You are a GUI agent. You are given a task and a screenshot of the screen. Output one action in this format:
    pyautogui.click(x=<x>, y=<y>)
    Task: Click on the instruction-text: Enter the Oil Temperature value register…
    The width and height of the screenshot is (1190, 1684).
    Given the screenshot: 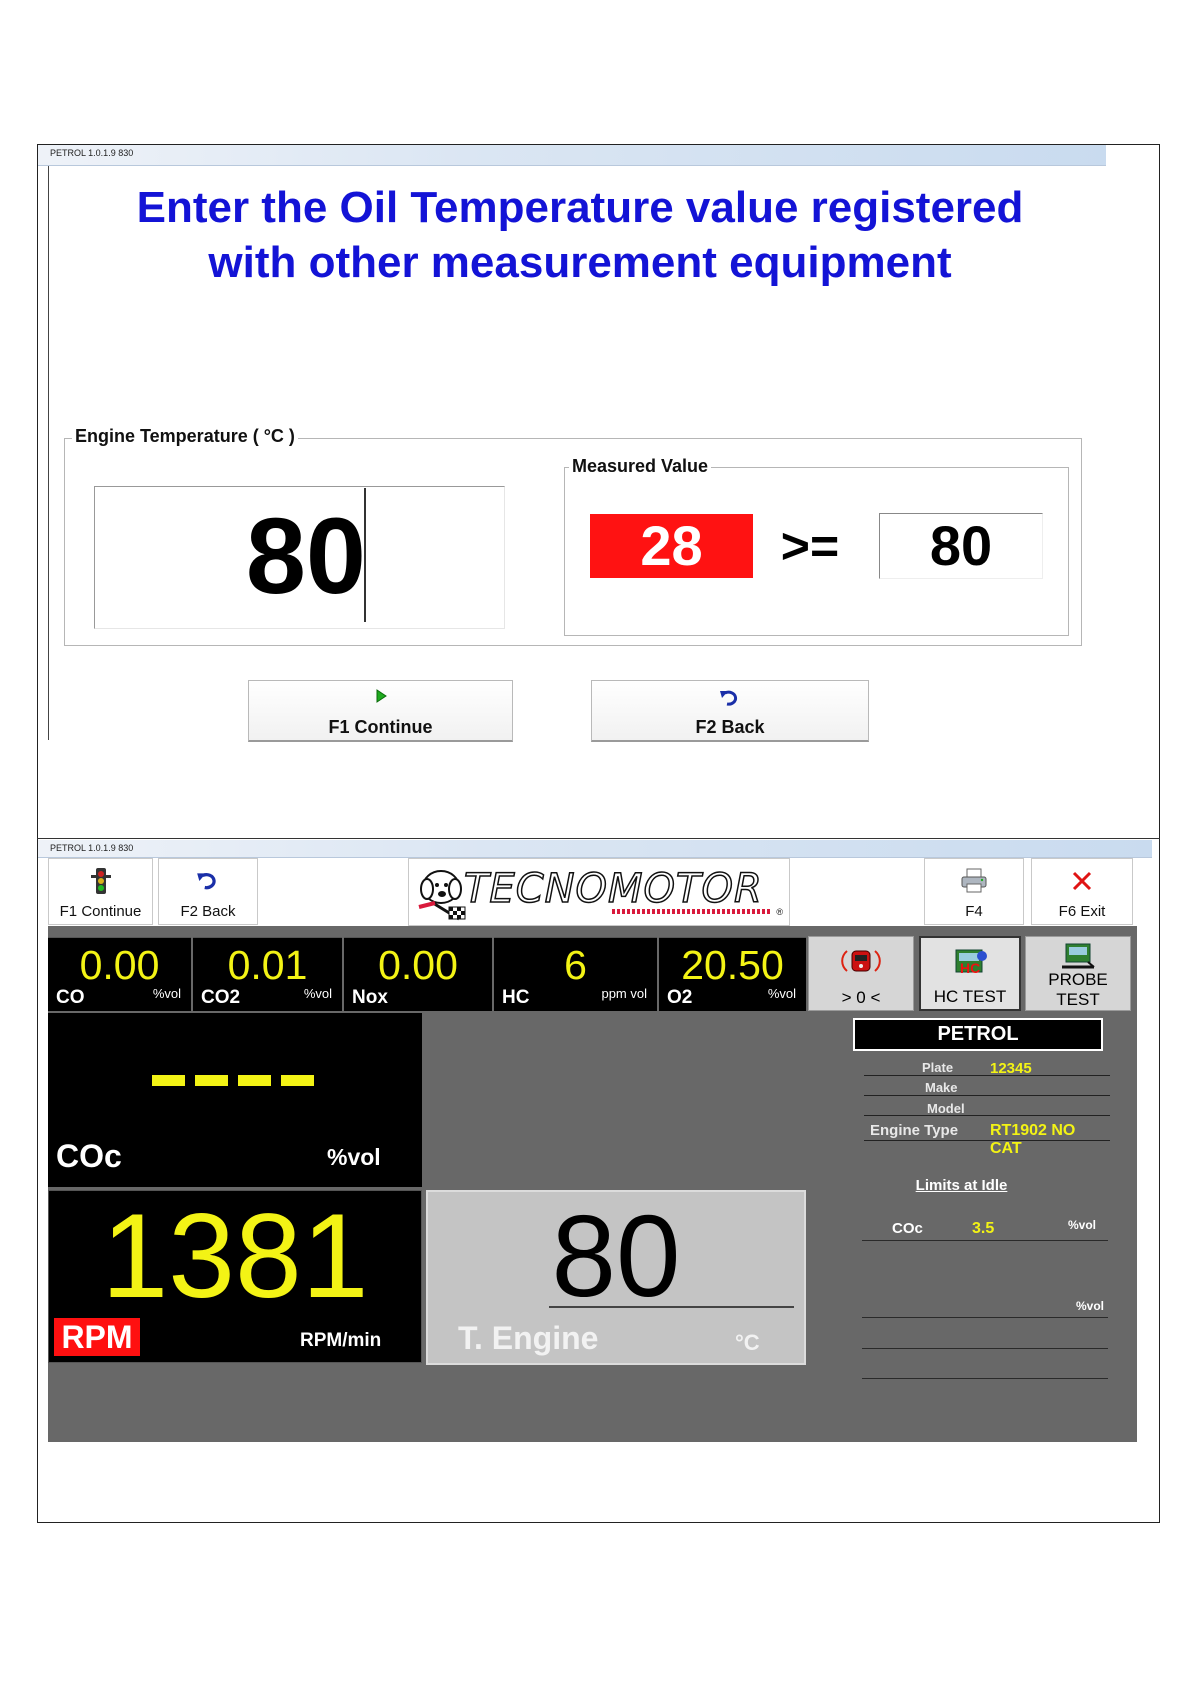 What is the action you would take?
    pyautogui.click(x=580, y=235)
    